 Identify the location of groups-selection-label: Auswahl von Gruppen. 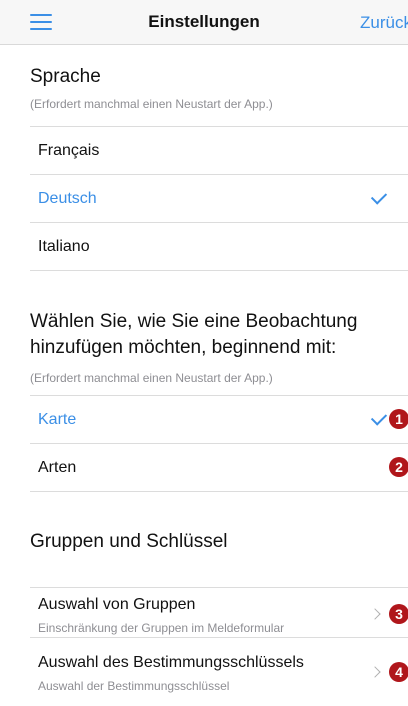
(117, 604).